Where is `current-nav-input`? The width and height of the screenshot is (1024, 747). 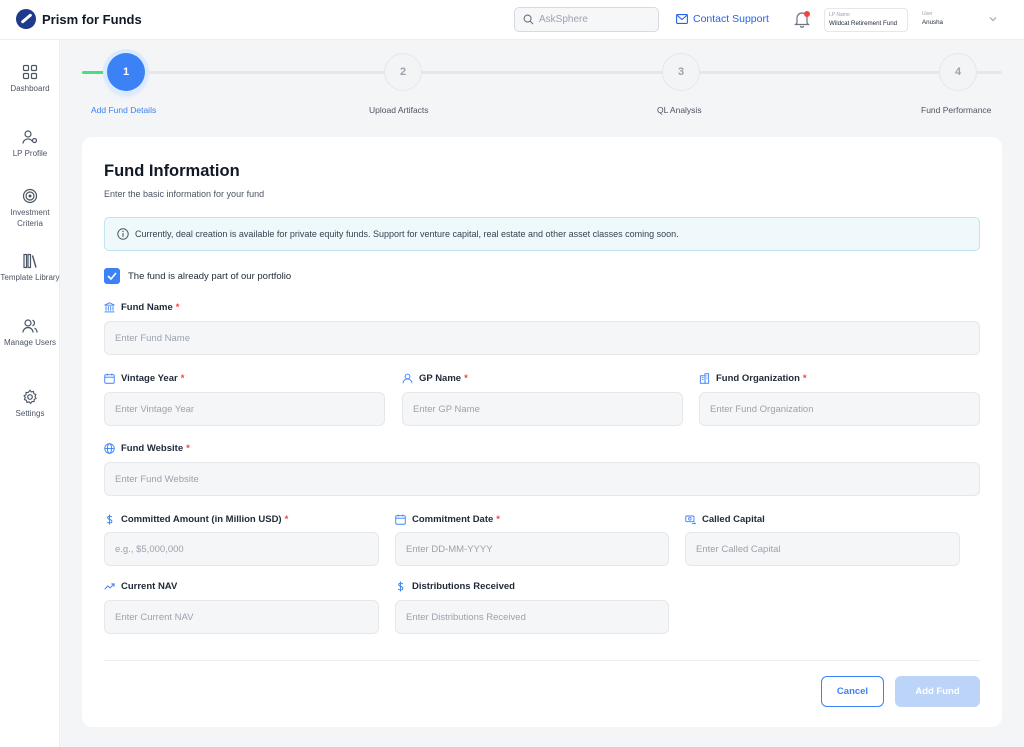
current-nav-input is located at coordinates (241, 617).